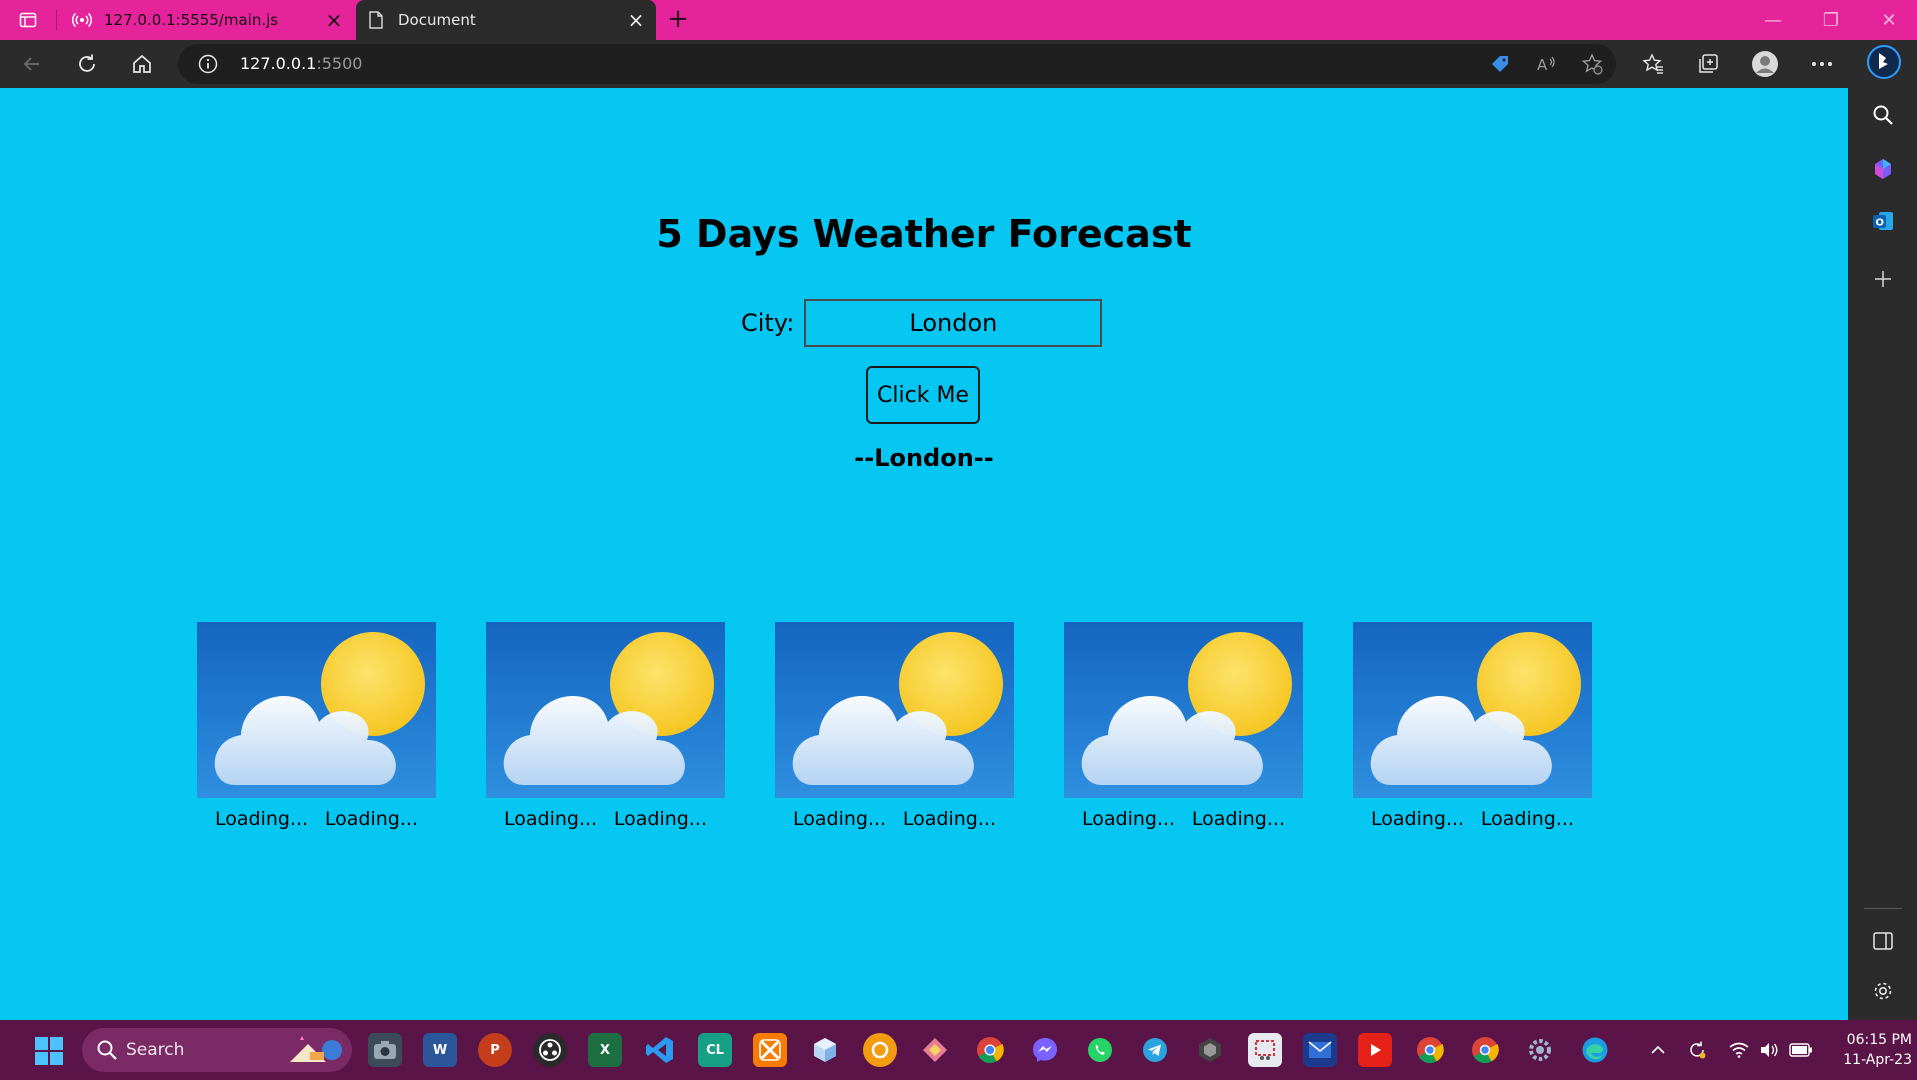 This screenshot has width=1917, height=1080. I want to click on refresh-icon, so click(87, 64).